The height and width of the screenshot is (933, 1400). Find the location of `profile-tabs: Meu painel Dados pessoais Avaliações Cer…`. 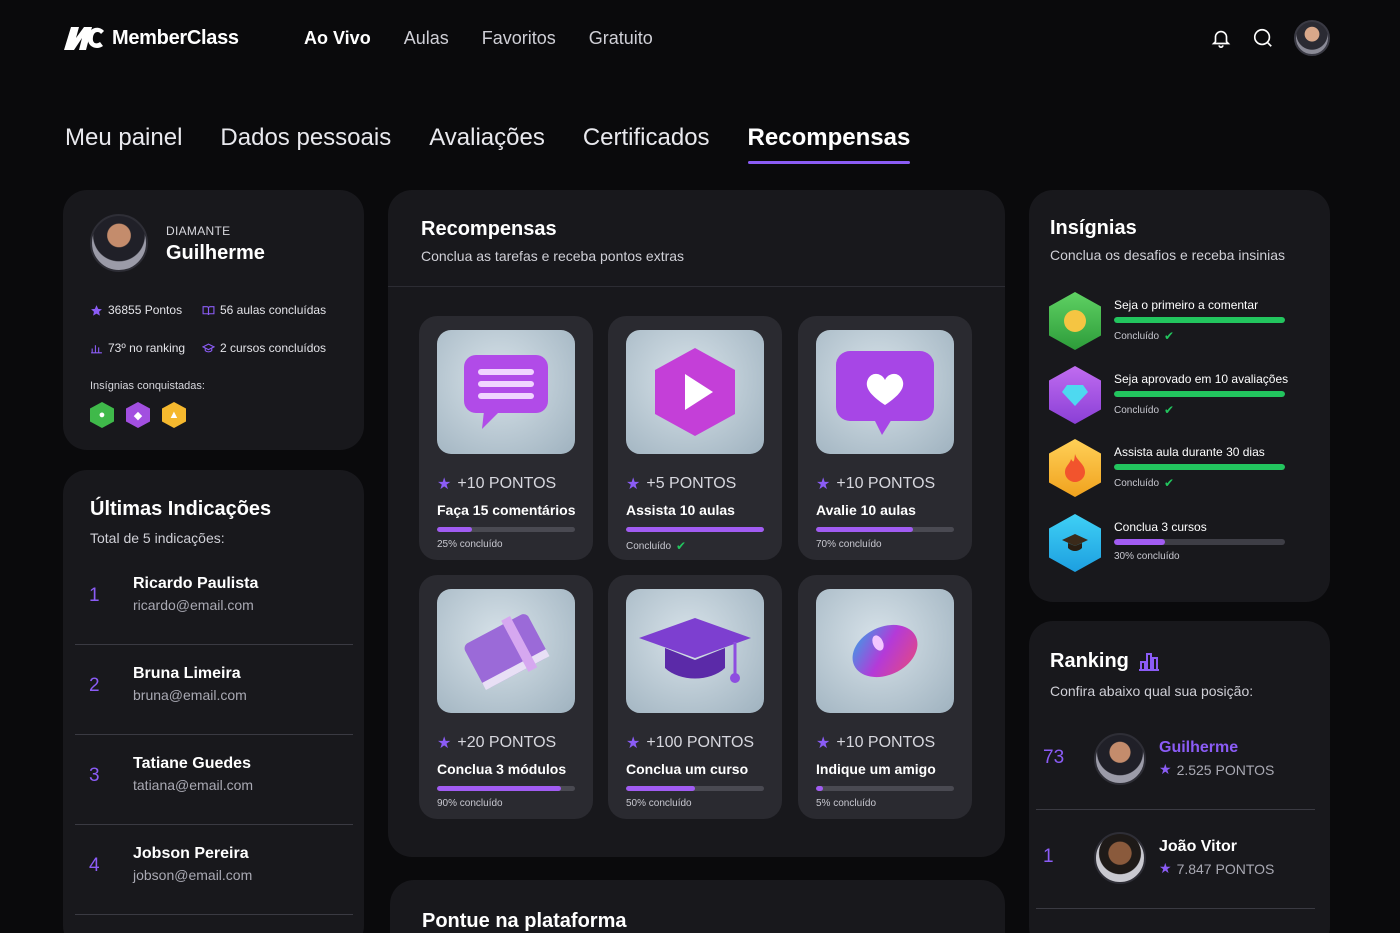

profile-tabs: Meu painel Dados pessoais Avaliações Cer… is located at coordinates (487, 144).